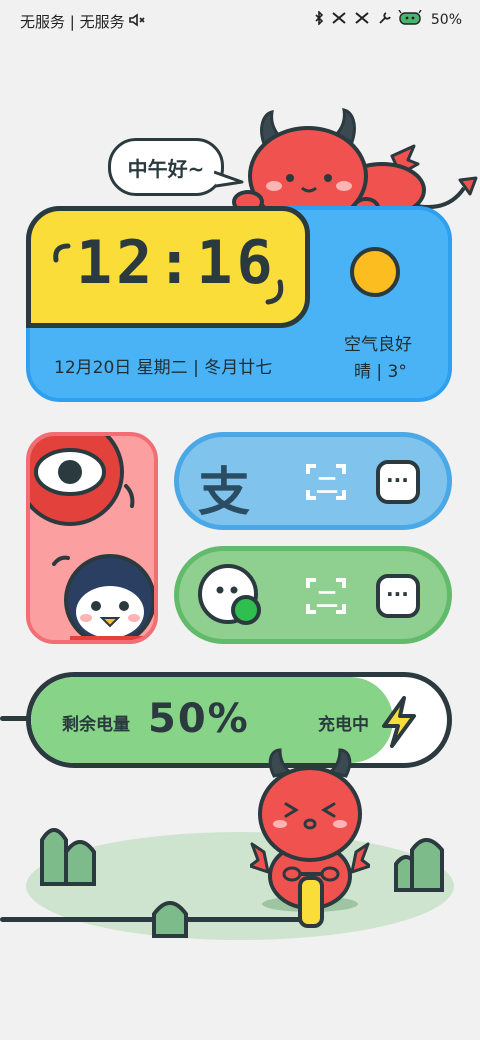  I want to click on wechat-pay-glyph: ···, so click(397, 594).